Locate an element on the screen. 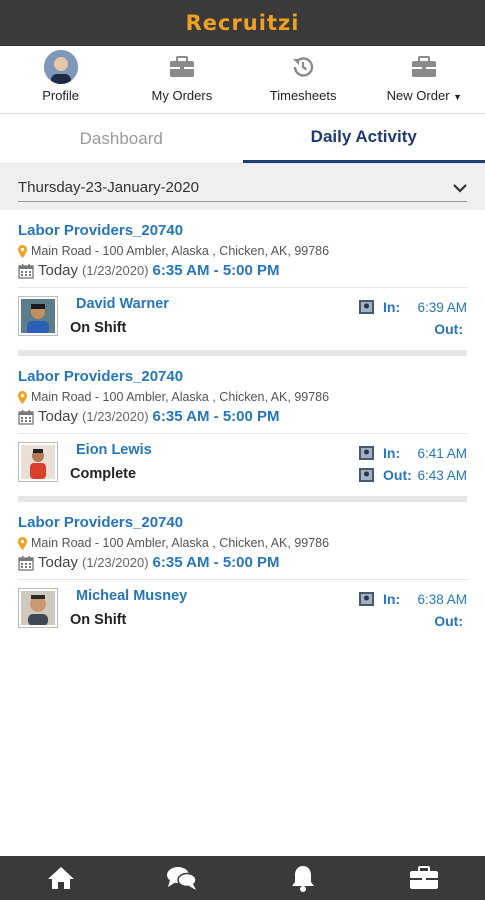  brand-logo: Recruitzi is located at coordinates (242, 23).